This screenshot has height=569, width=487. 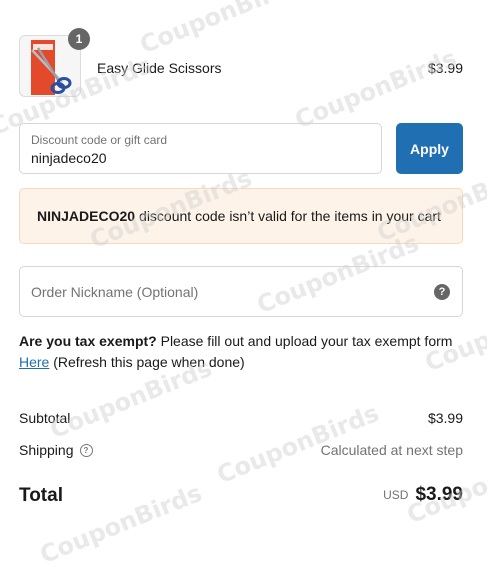 What do you see at coordinates (445, 418) in the screenshot?
I see `subtotal-value: $3.99` at bounding box center [445, 418].